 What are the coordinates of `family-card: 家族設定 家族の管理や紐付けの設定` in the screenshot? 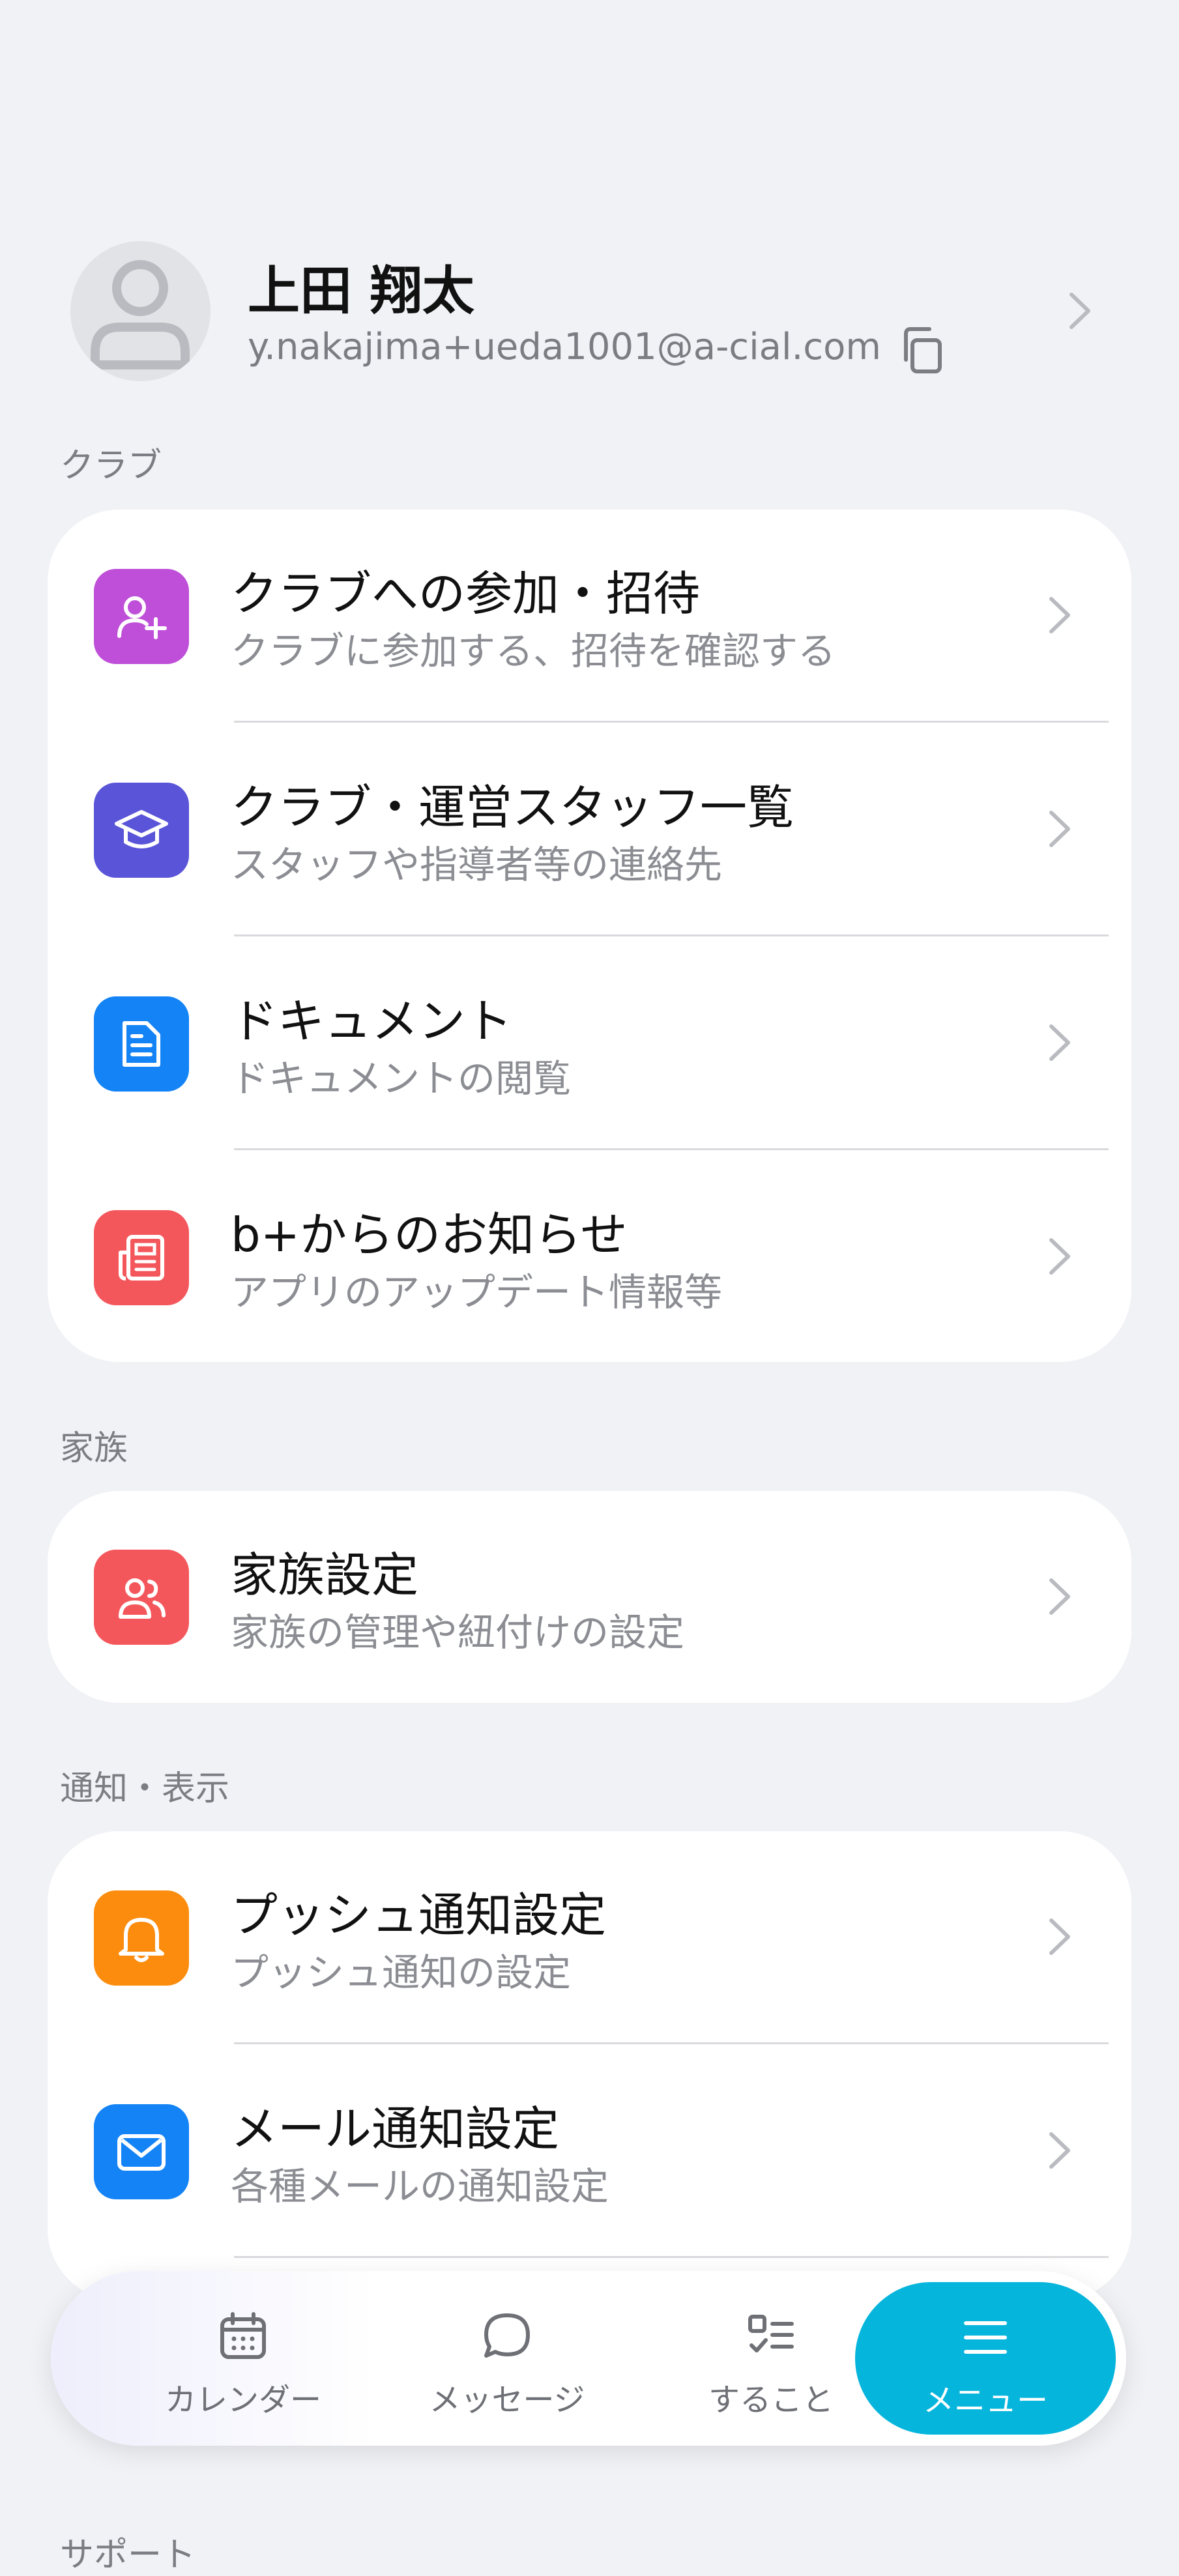 It's located at (589, 1597).